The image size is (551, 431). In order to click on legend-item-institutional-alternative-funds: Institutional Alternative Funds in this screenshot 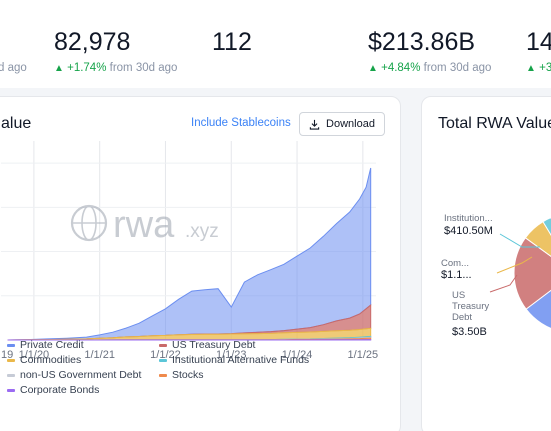, I will do `click(234, 360)`.